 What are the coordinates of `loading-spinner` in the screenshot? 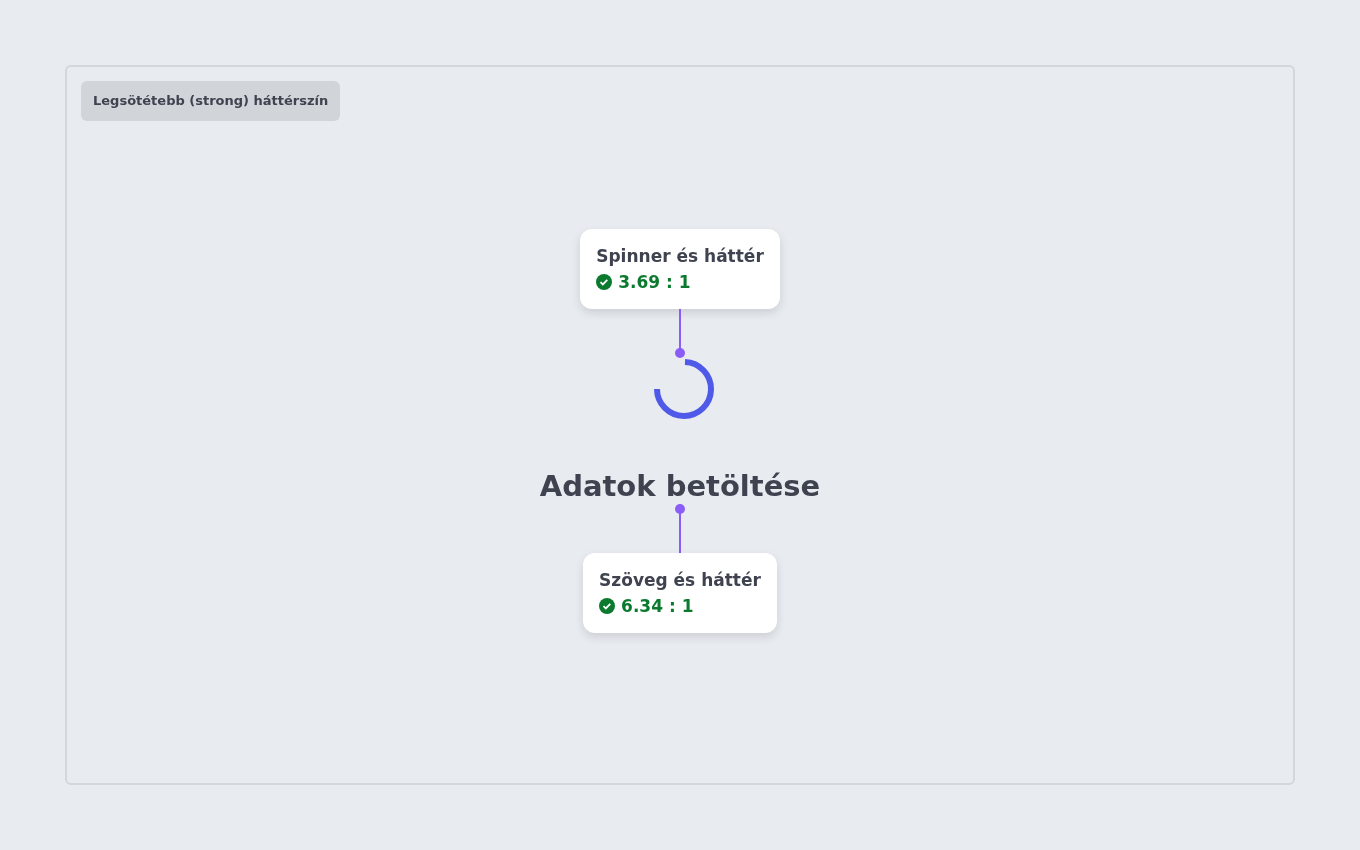 It's located at (684, 389).